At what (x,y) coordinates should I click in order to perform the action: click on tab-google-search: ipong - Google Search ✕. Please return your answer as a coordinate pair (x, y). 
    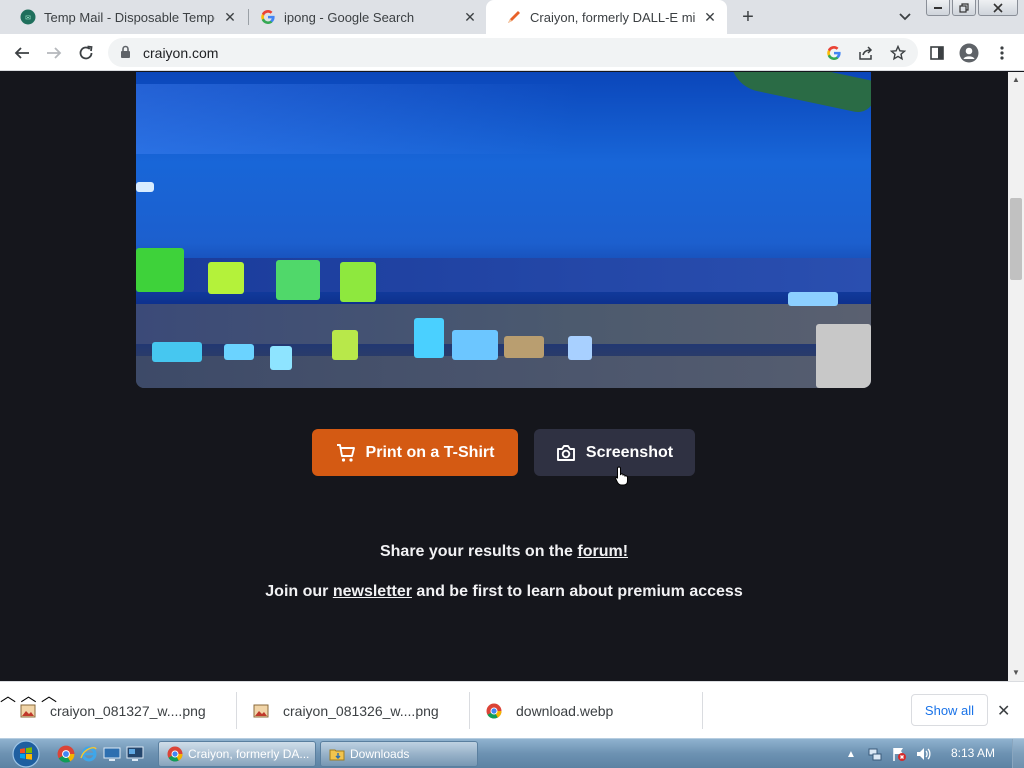
    Looking at the image, I should click on (363, 17).